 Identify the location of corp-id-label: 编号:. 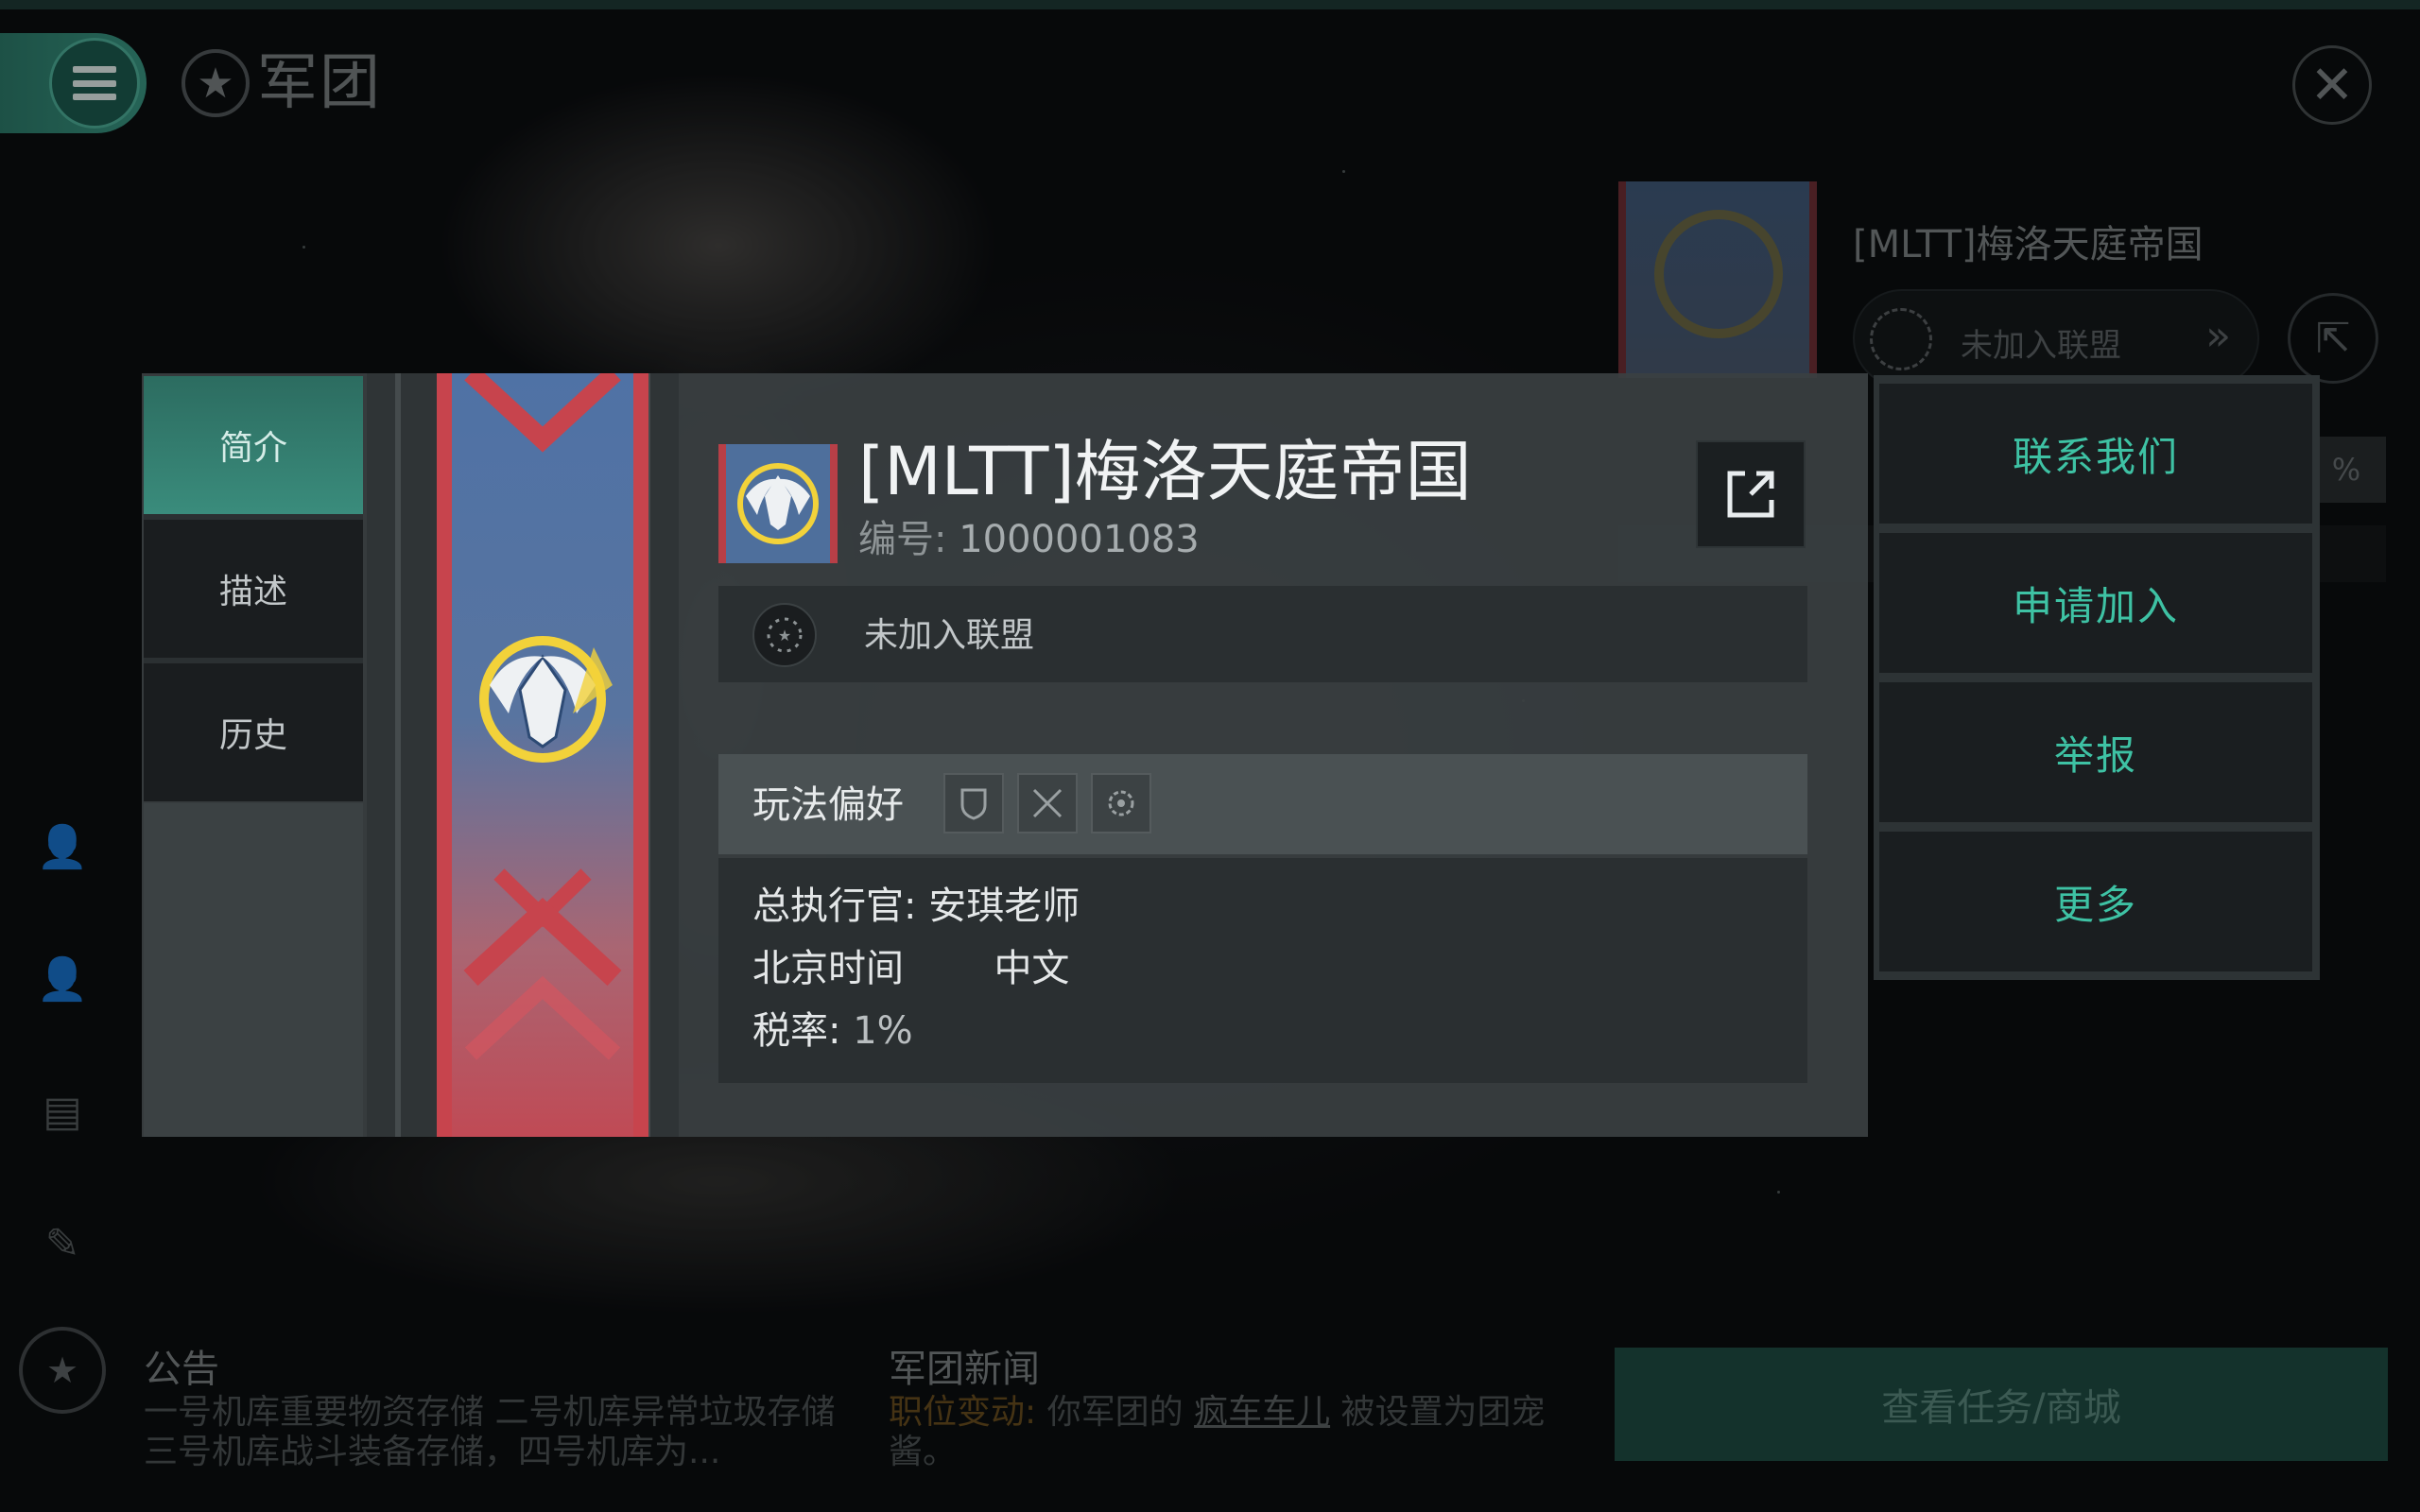
(902, 539).